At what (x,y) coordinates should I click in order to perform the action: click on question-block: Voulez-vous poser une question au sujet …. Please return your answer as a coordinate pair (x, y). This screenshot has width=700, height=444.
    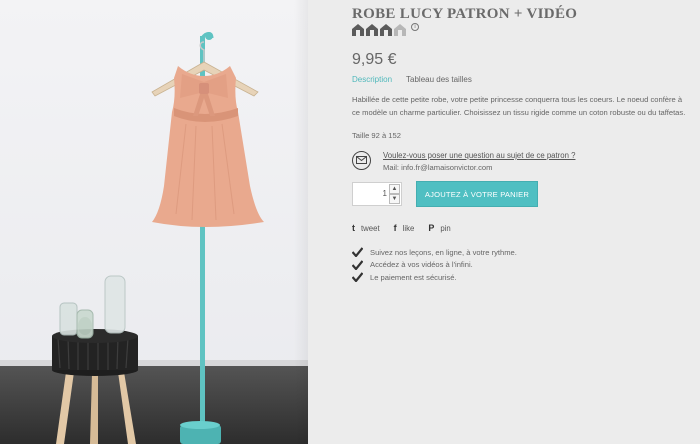
    Looking at the image, I should click on (502, 165).